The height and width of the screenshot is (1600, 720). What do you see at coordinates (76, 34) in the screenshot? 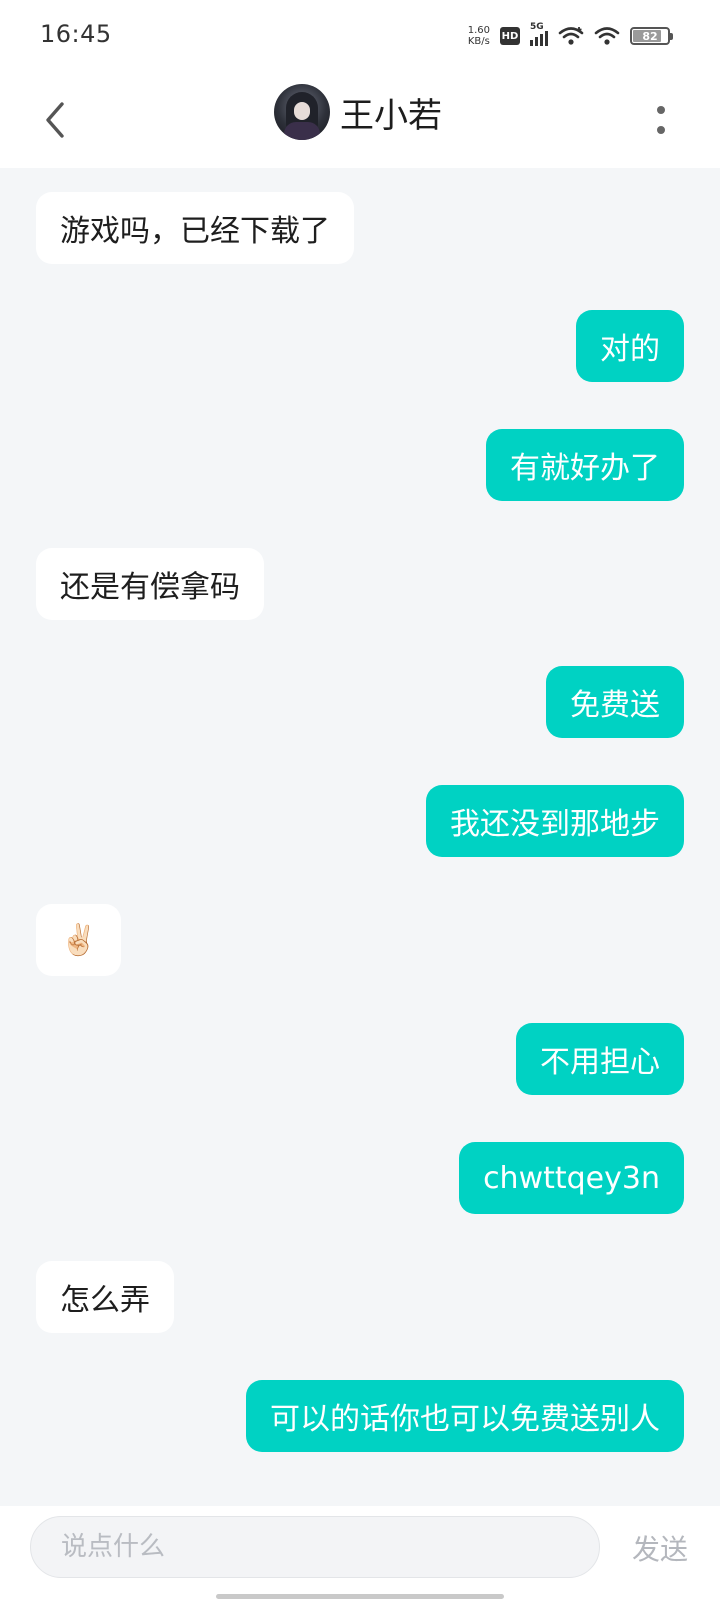
I see `status-time: 16:45` at bounding box center [76, 34].